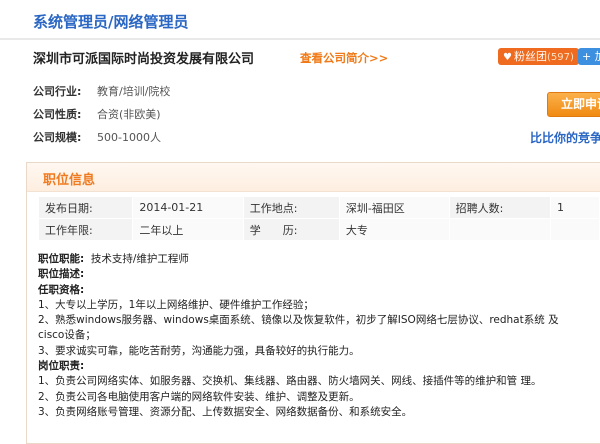 Image resolution: width=600 pixels, height=444 pixels. What do you see at coordinates (499, 207) in the screenshot?
I see `headcount-label: 招聘人数:` at bounding box center [499, 207].